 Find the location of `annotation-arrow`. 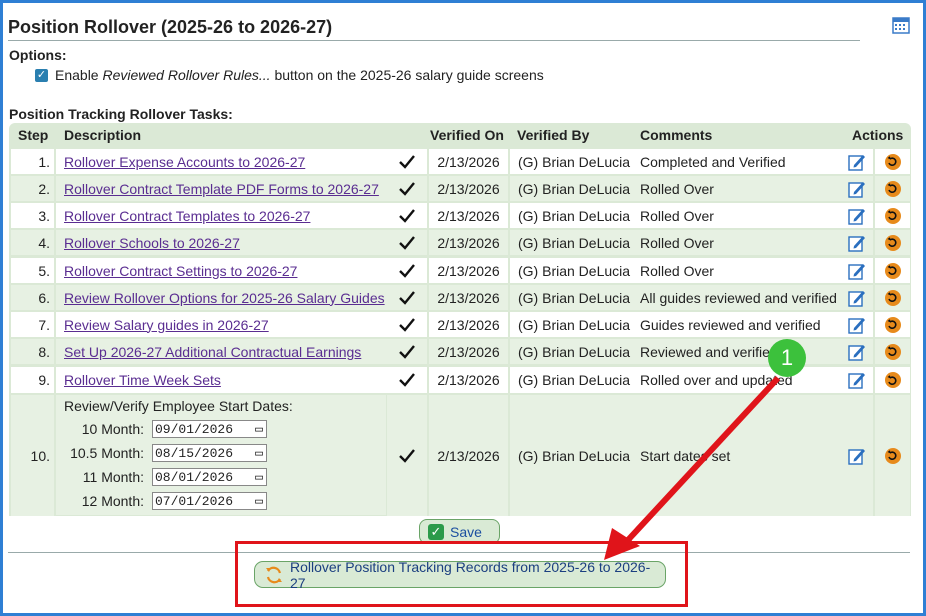

annotation-arrow is located at coordinates (692, 467).